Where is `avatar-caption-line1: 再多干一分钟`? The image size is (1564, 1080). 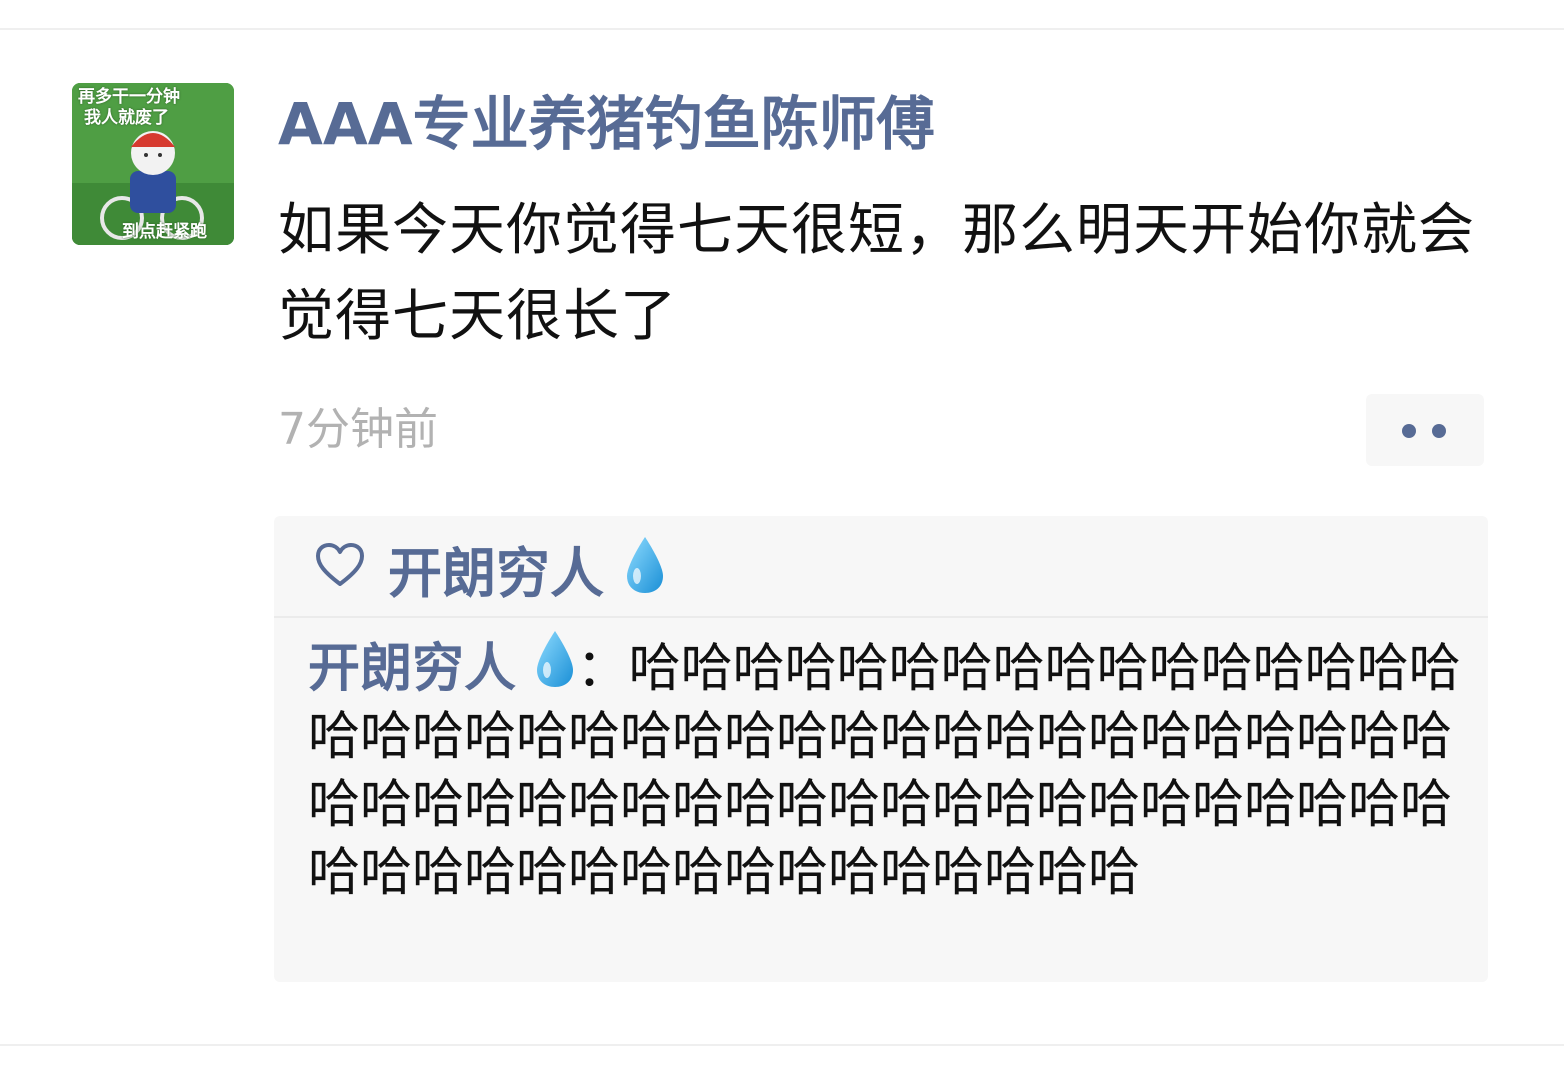
avatar-caption-line1: 再多干一分钟 is located at coordinates (129, 97).